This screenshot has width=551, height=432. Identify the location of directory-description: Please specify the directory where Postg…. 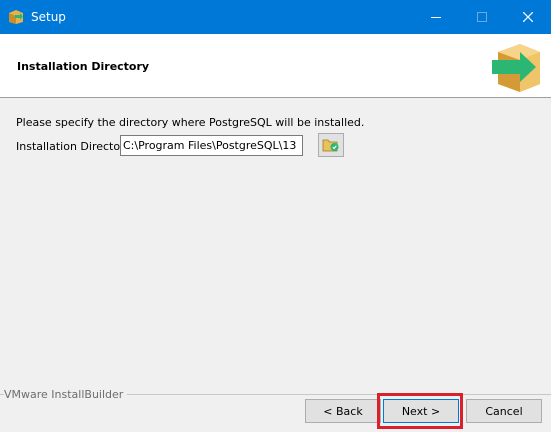
(190, 122).